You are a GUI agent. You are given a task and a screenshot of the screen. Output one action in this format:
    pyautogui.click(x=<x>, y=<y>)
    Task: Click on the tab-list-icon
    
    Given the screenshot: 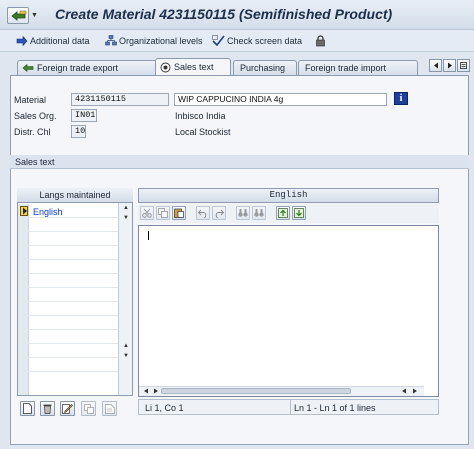 What is the action you would take?
    pyautogui.click(x=463, y=65)
    